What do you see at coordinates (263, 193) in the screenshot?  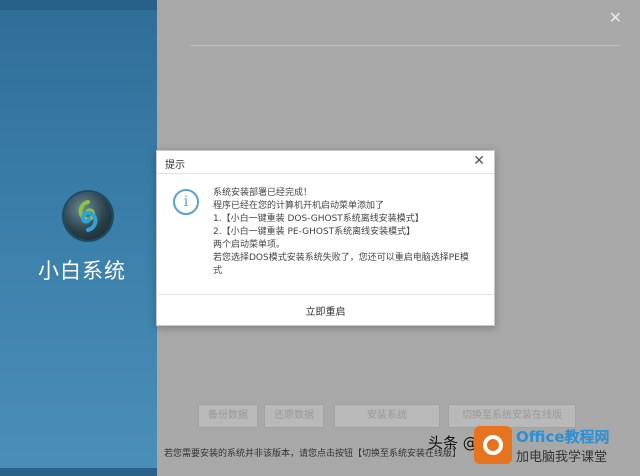 I see `message-line: 系统安装部署已经完成！` at bounding box center [263, 193].